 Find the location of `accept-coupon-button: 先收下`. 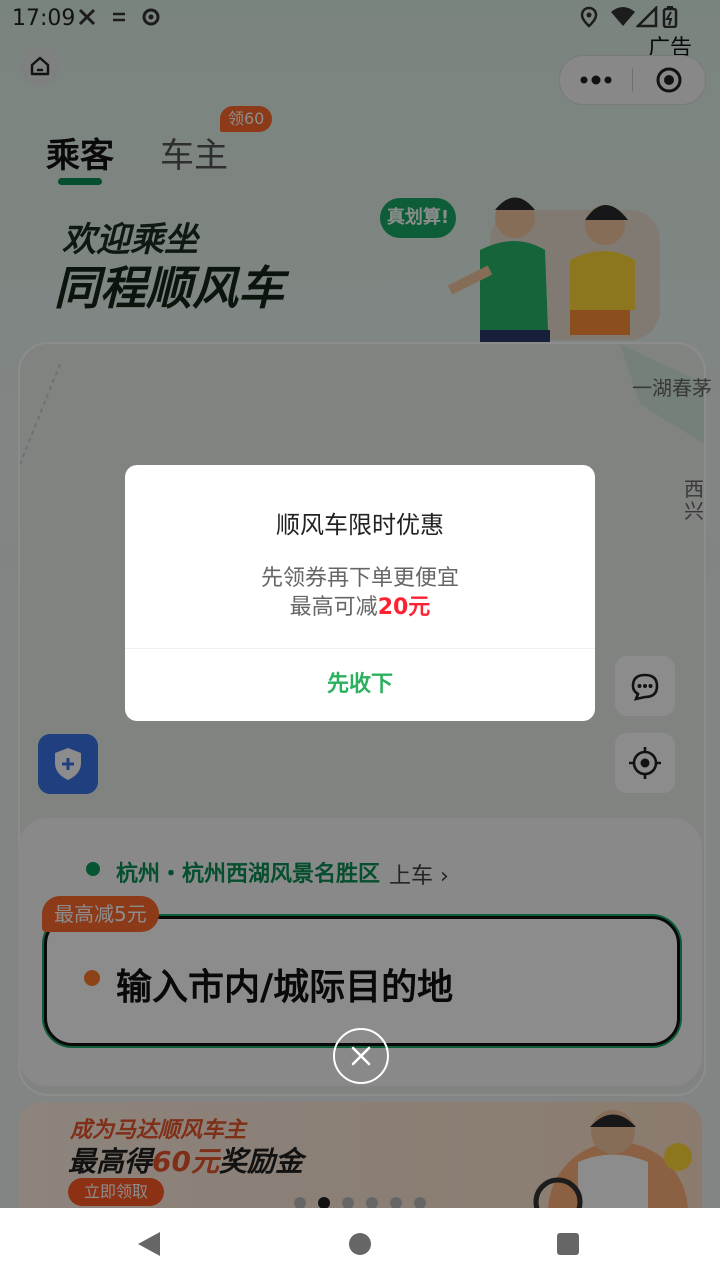

accept-coupon-button: 先收下 is located at coordinates (360, 685).